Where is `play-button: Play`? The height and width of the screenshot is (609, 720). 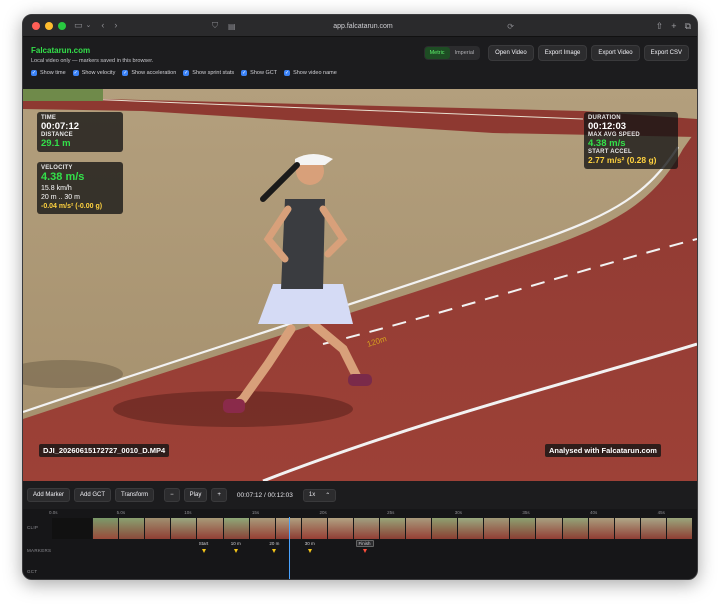
play-button: Play is located at coordinates (195, 495).